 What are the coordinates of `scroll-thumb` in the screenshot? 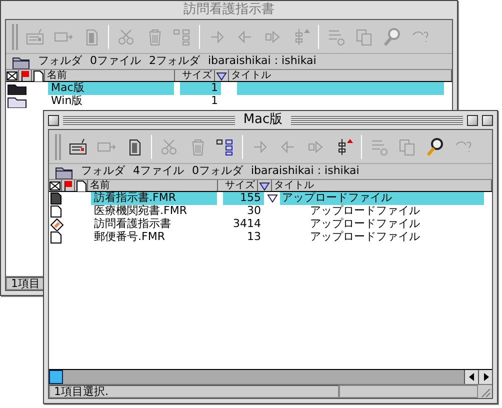 It's located at (56, 377).